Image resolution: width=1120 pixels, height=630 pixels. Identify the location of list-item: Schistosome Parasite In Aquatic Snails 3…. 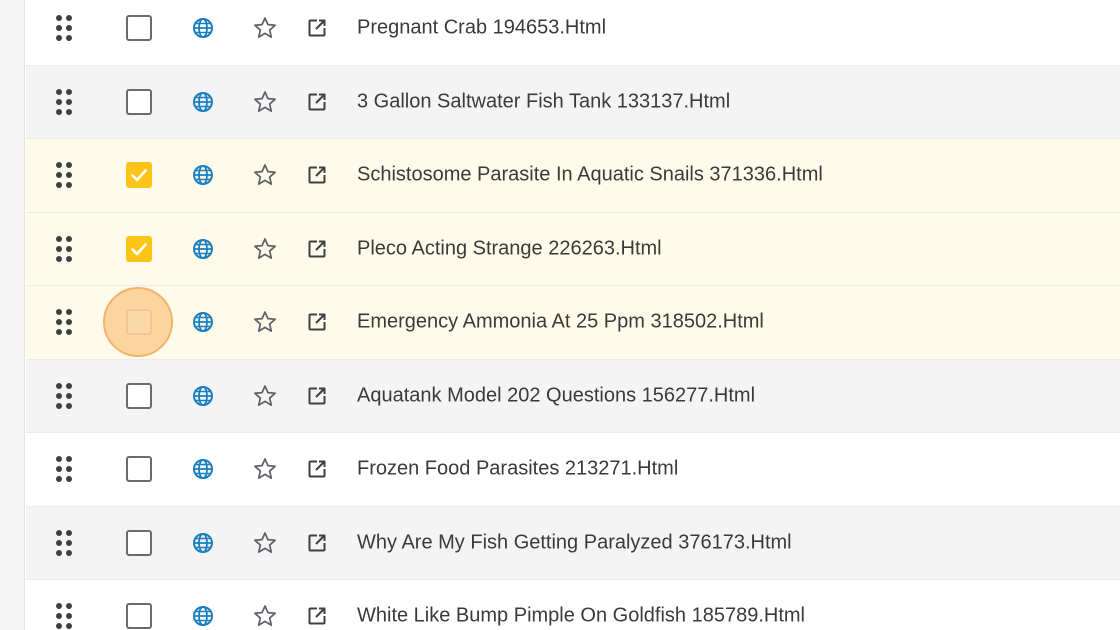
(573, 176).